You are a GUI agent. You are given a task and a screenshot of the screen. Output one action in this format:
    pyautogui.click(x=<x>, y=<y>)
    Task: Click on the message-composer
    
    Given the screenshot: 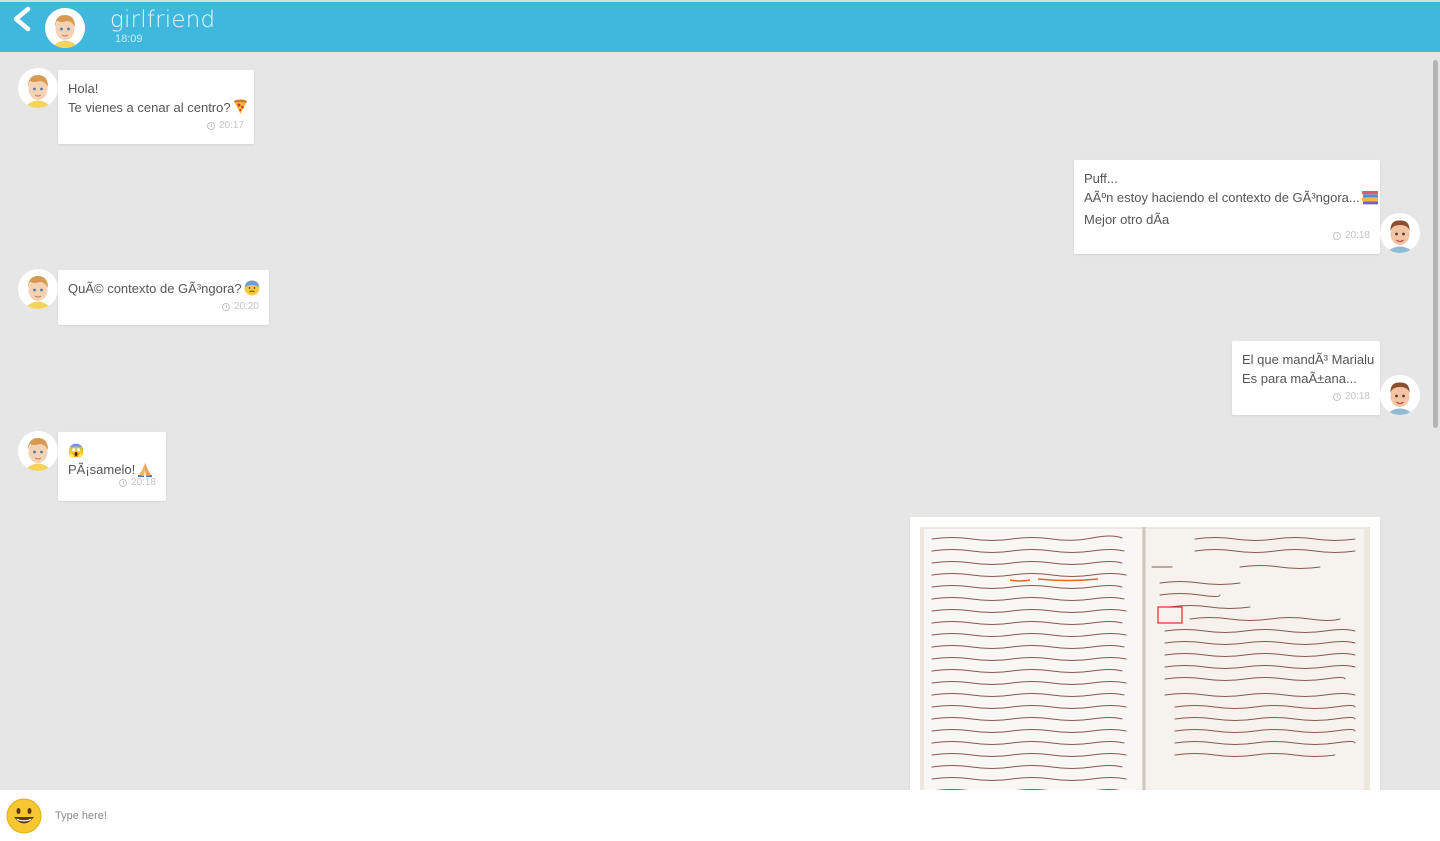 What is the action you would take?
    pyautogui.click(x=720, y=815)
    